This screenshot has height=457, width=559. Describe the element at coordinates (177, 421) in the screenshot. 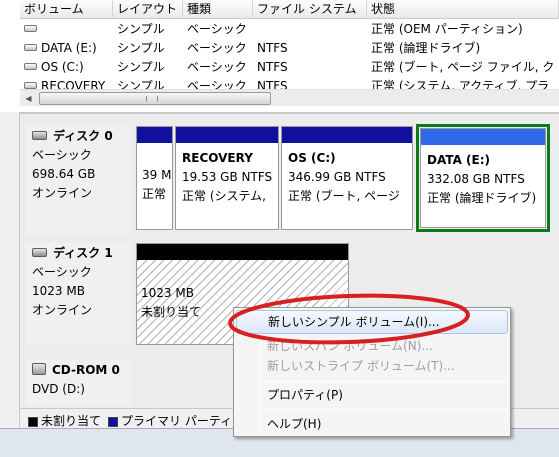

I see `legend-label: プライマリ パーティ` at that location.